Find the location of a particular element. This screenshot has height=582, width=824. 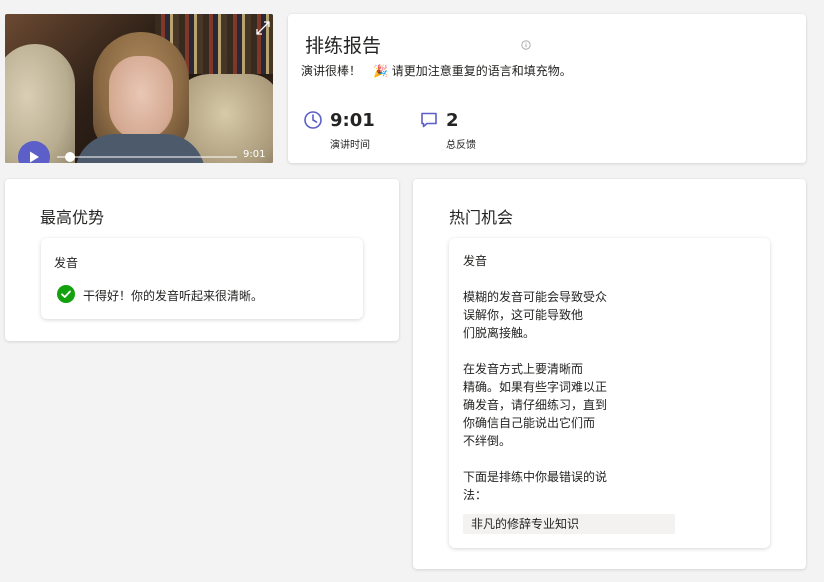

opportunities-title: 热门机会 is located at coordinates (481, 217).